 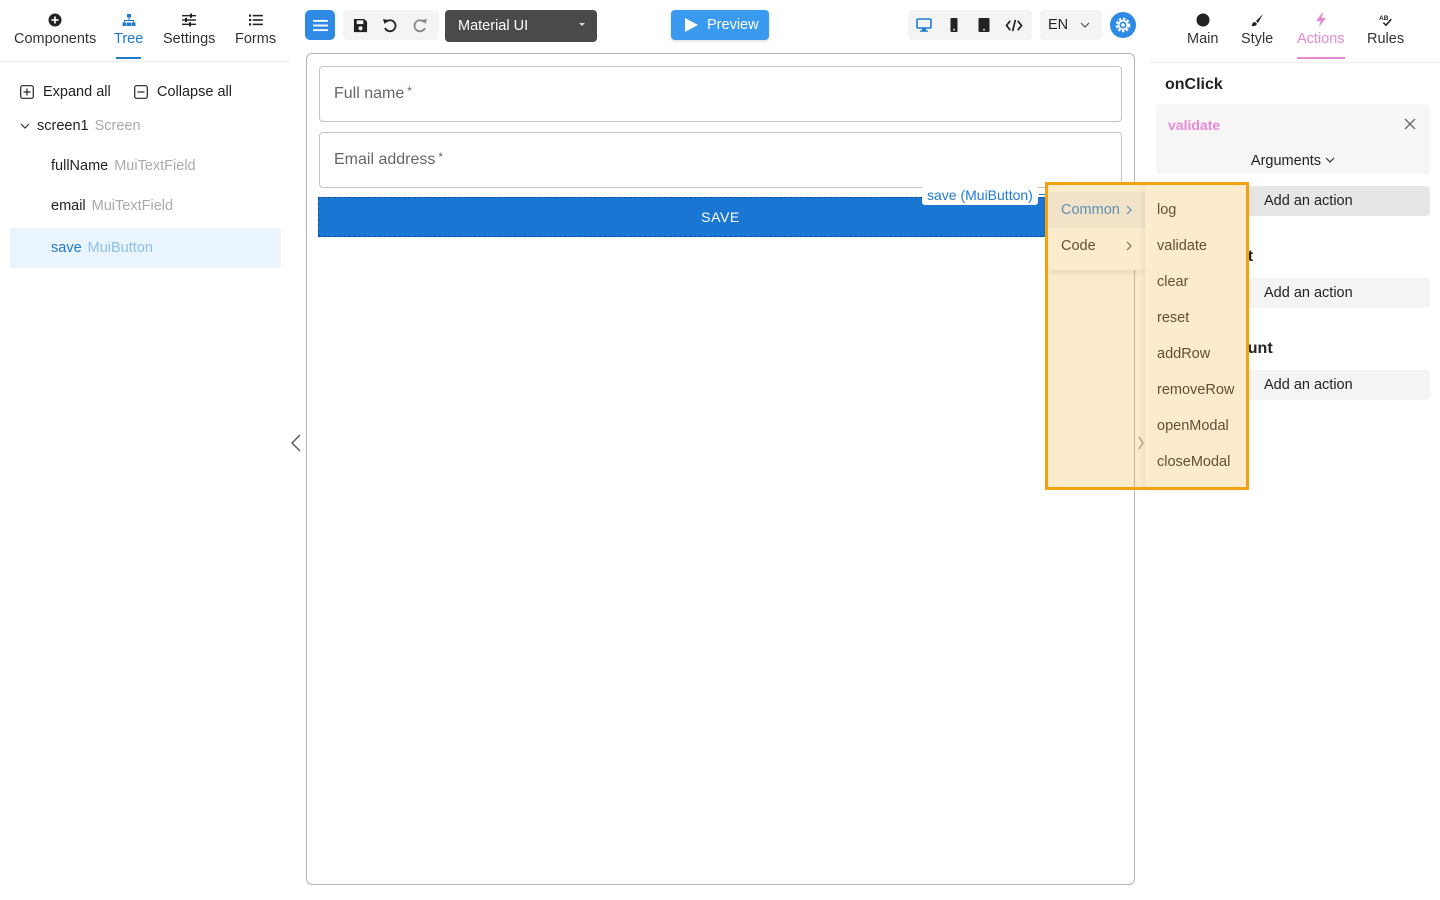 I want to click on redo-button, so click(x=420, y=25).